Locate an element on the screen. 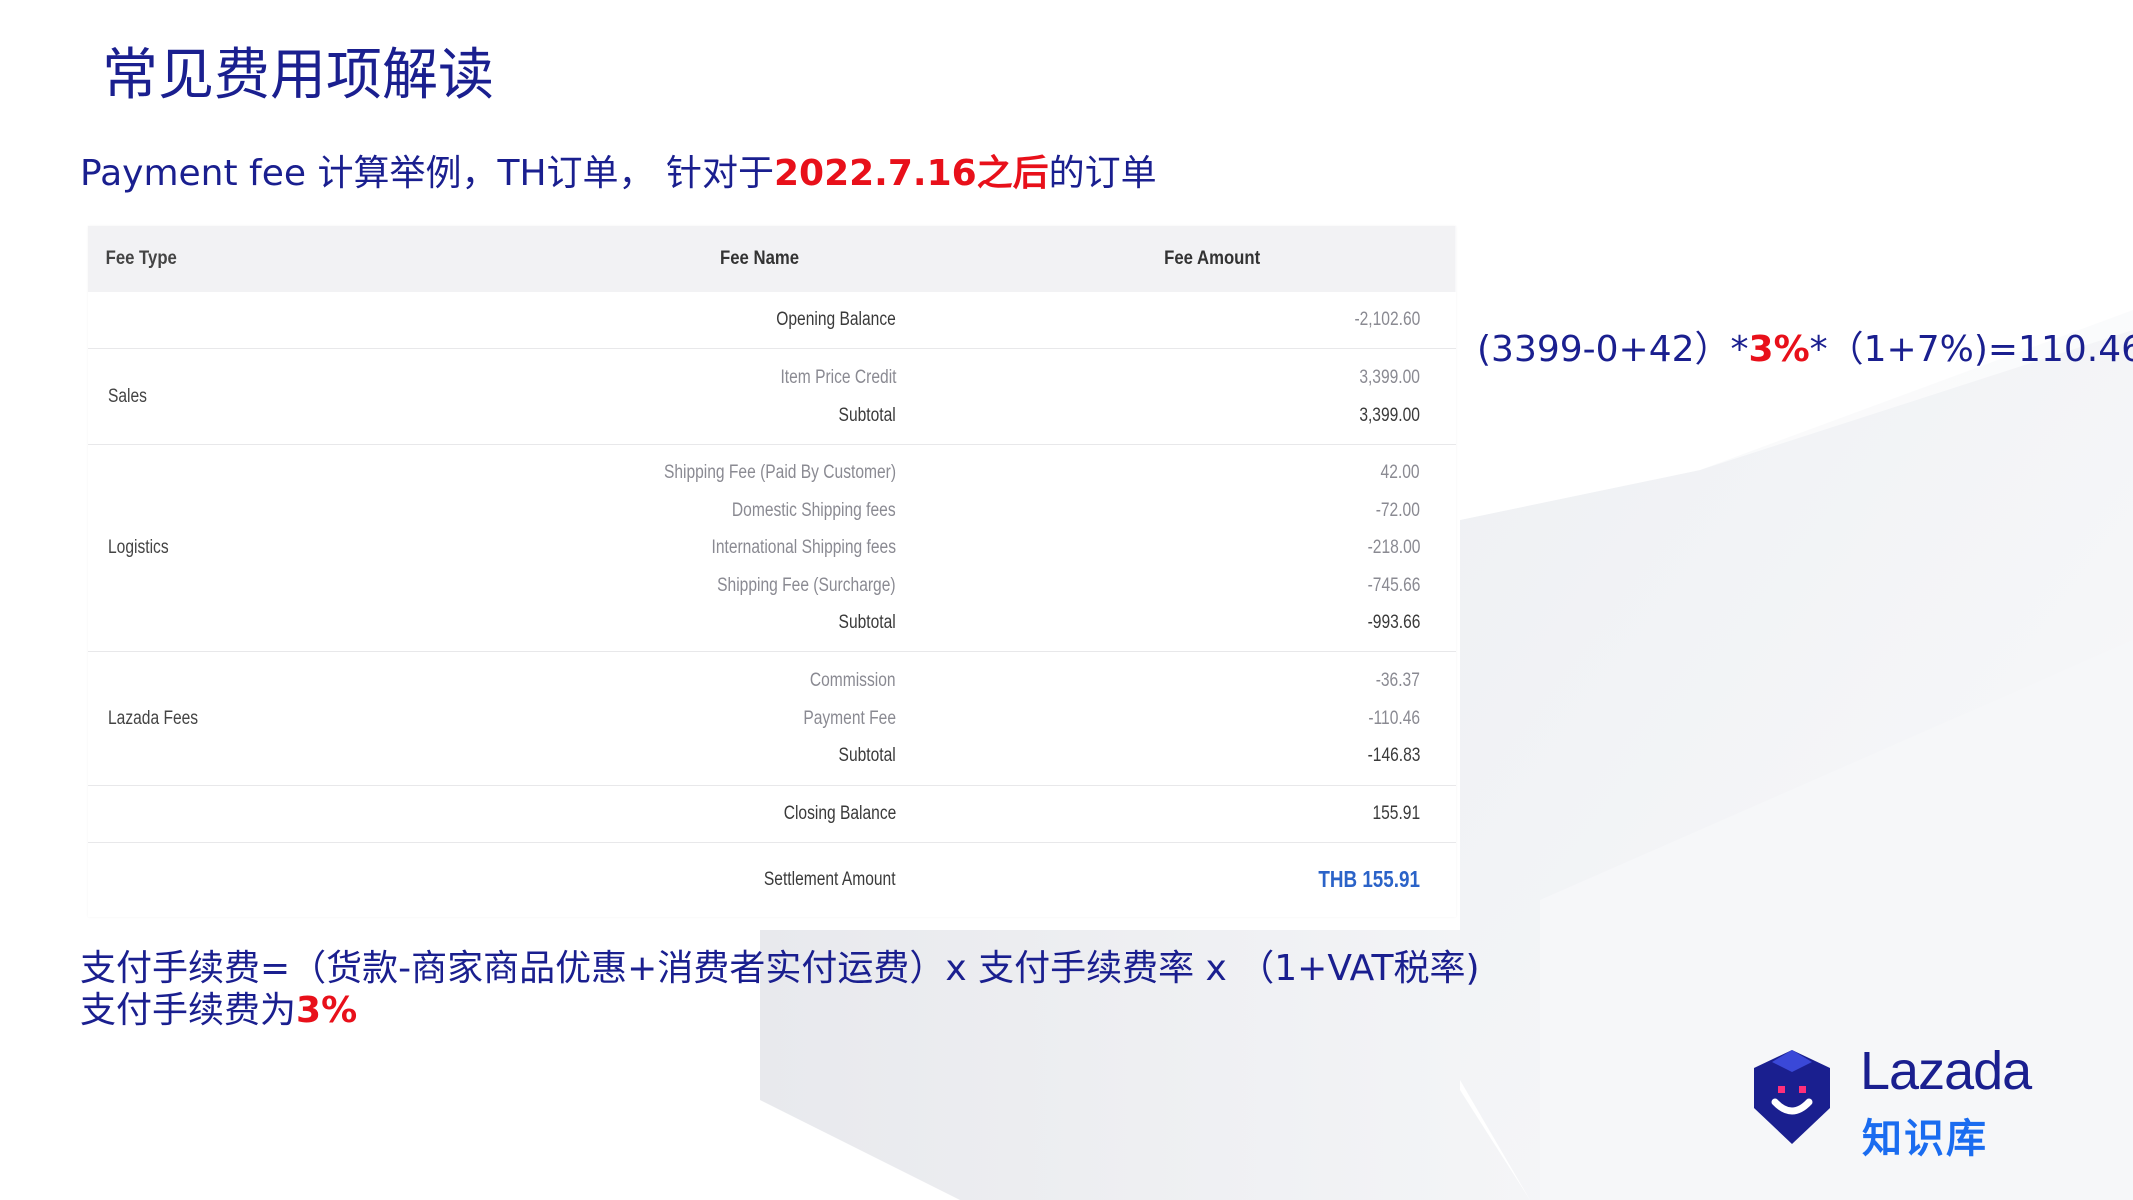  fee-name-cell: Settlement Amount is located at coordinates (830, 880).